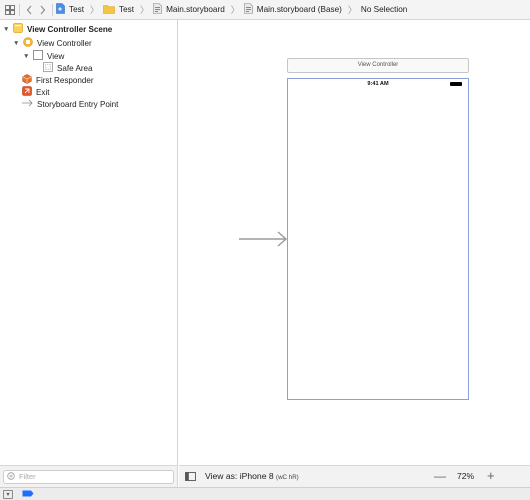 Image resolution: width=530 pixels, height=500 pixels. I want to click on safe-area-icon, so click(48, 68).